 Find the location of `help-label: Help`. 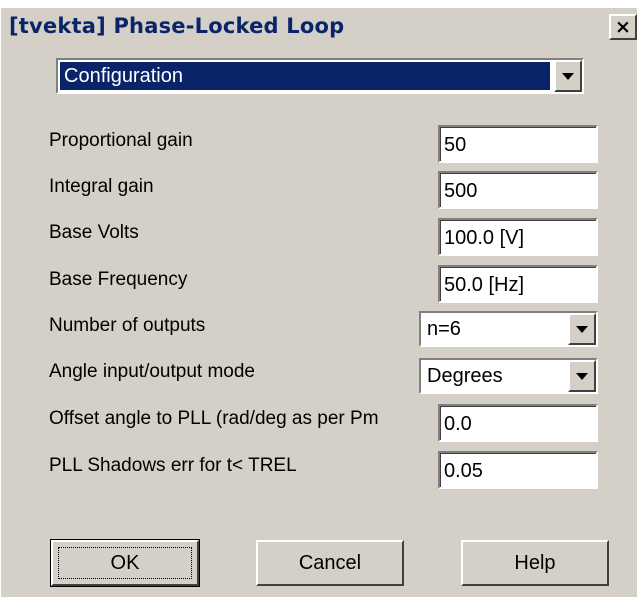

help-label: Help is located at coordinates (535, 562).